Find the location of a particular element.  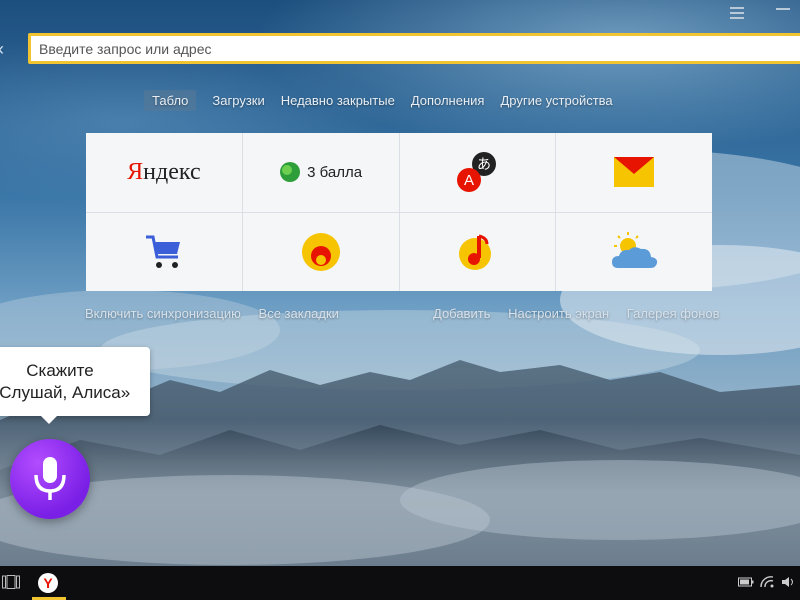

links-left: Включить синхронизацию Все закладки is located at coordinates (219, 313).